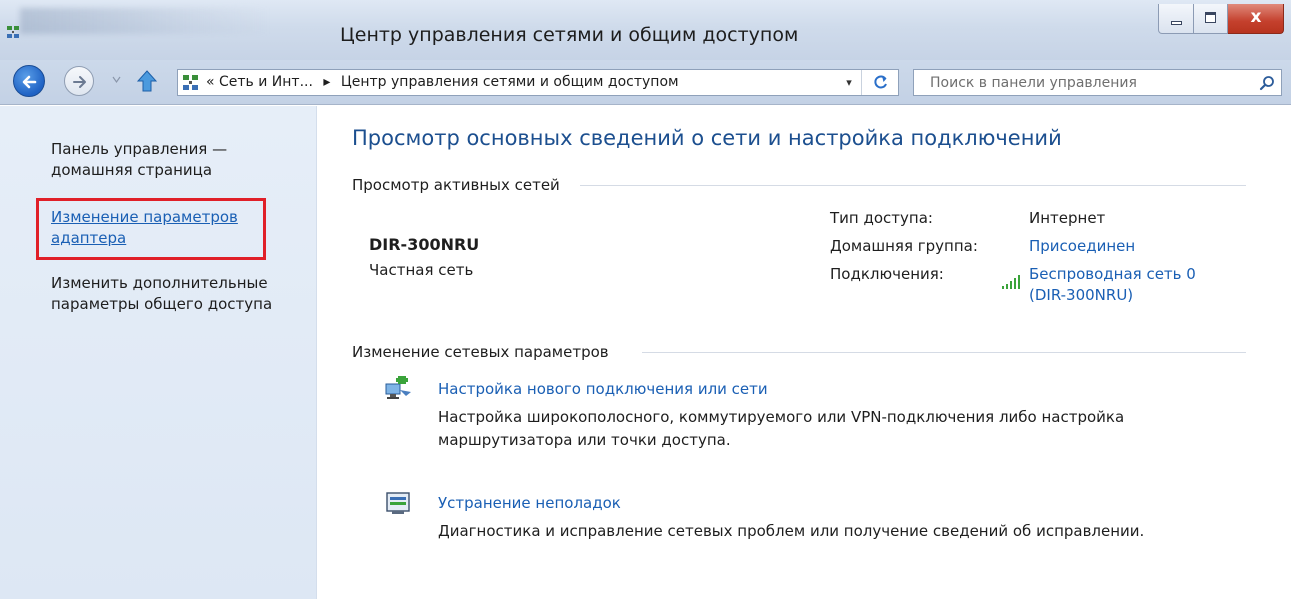  I want to click on network-setup-icon, so click(398, 387).